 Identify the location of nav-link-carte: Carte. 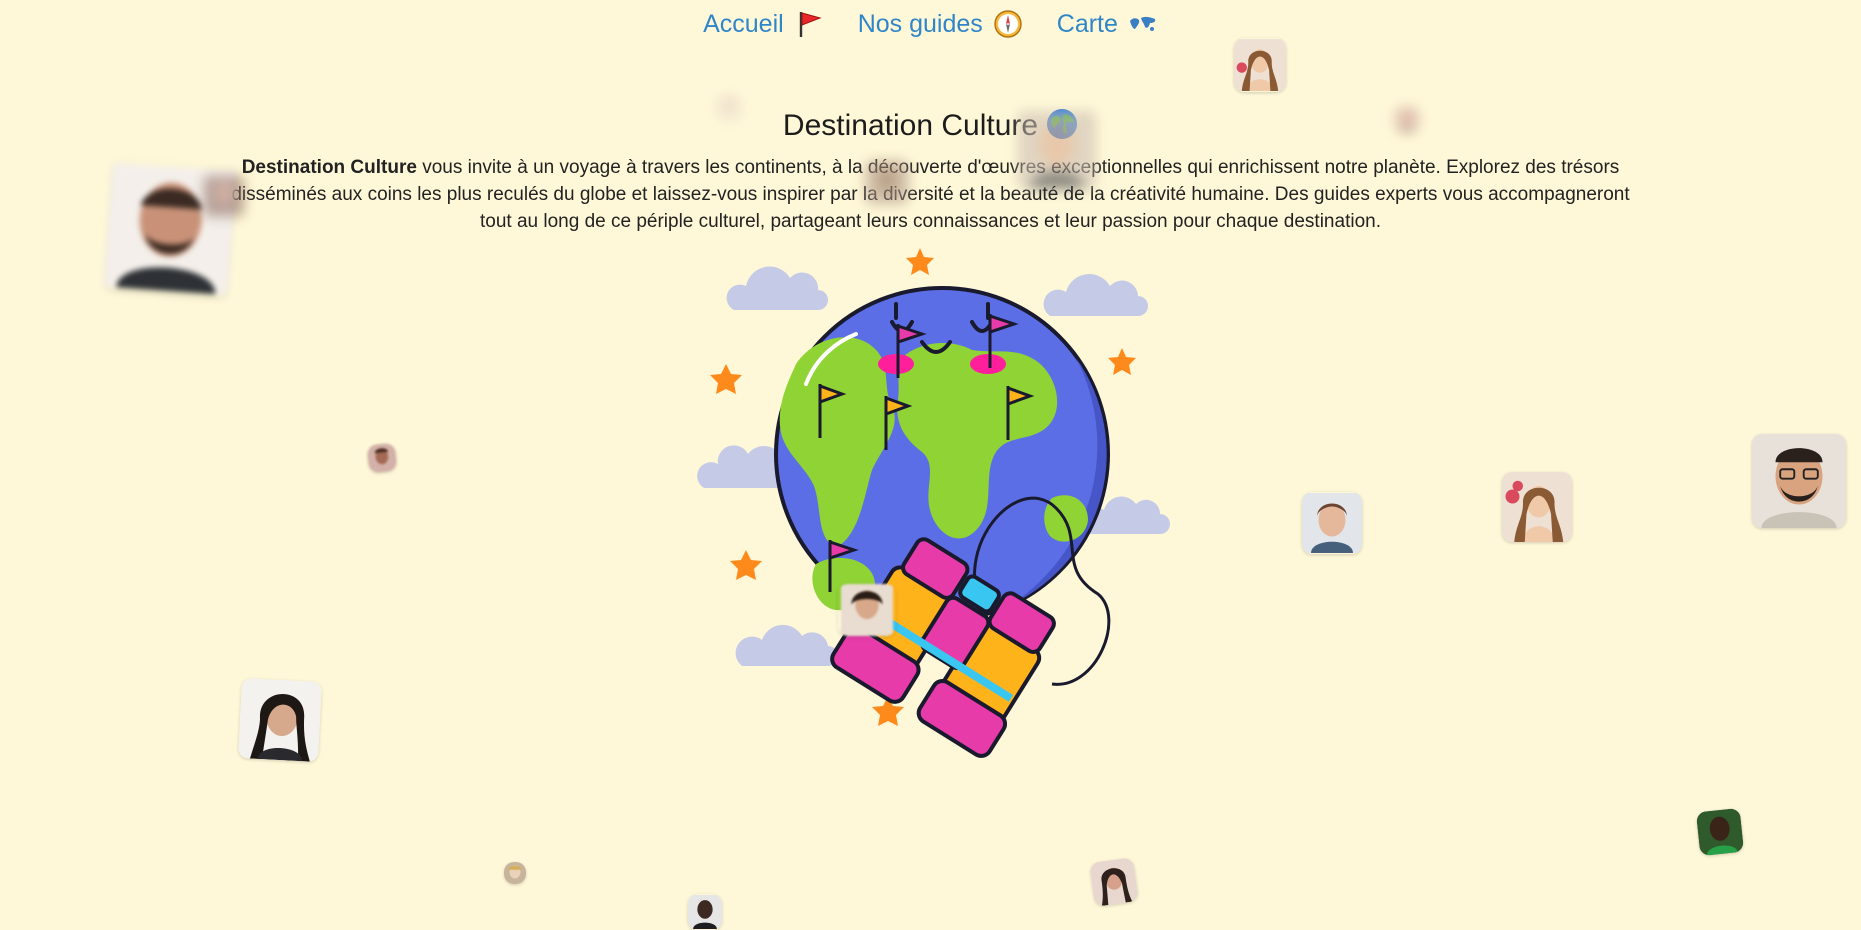
(1107, 24).